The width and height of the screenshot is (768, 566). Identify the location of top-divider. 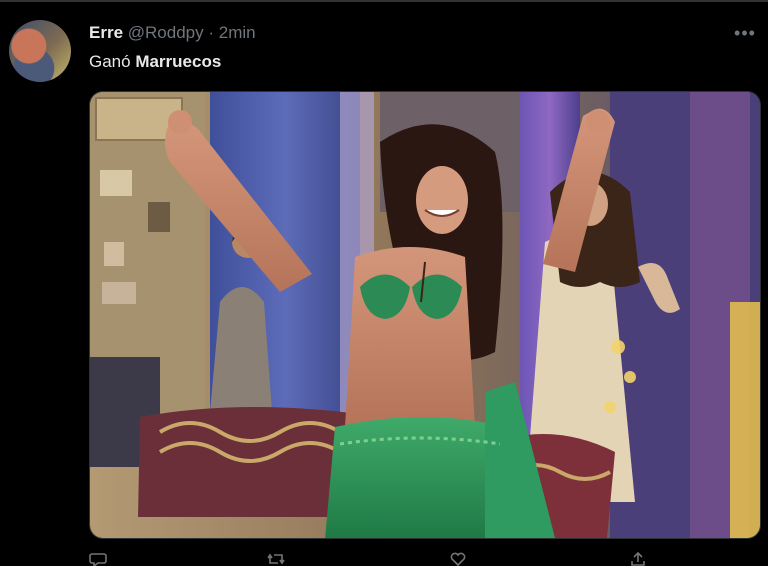
(384, 1).